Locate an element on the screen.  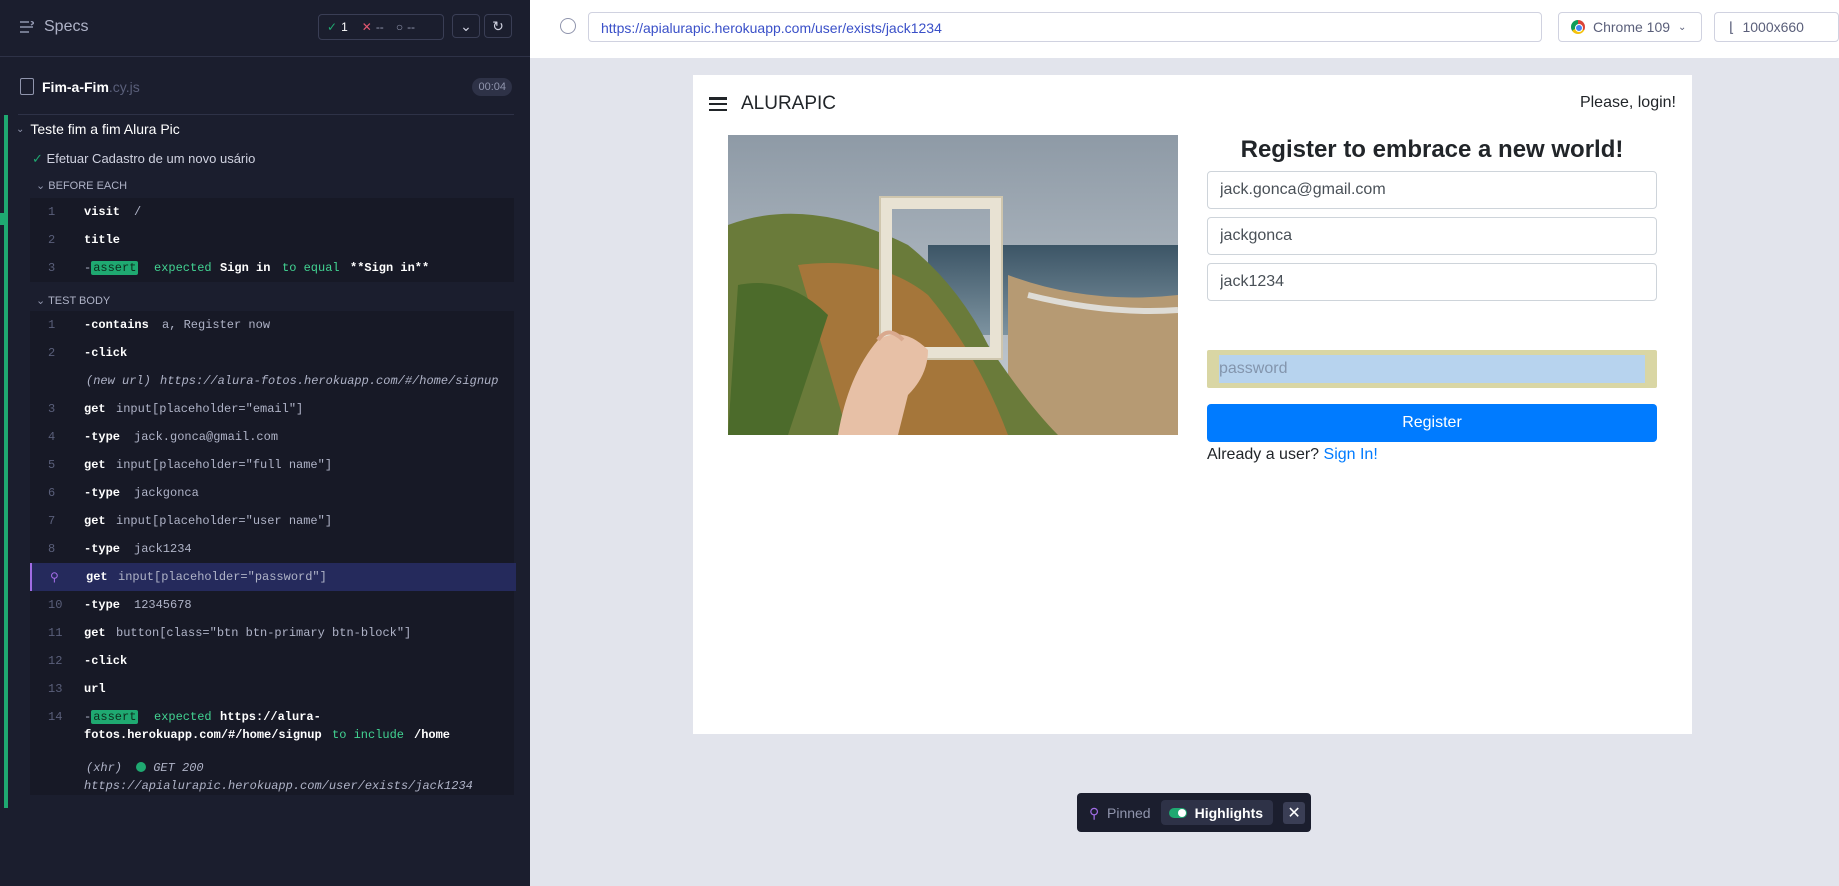
already-user-text: Already a user? Sign In! is located at coordinates (1292, 454).